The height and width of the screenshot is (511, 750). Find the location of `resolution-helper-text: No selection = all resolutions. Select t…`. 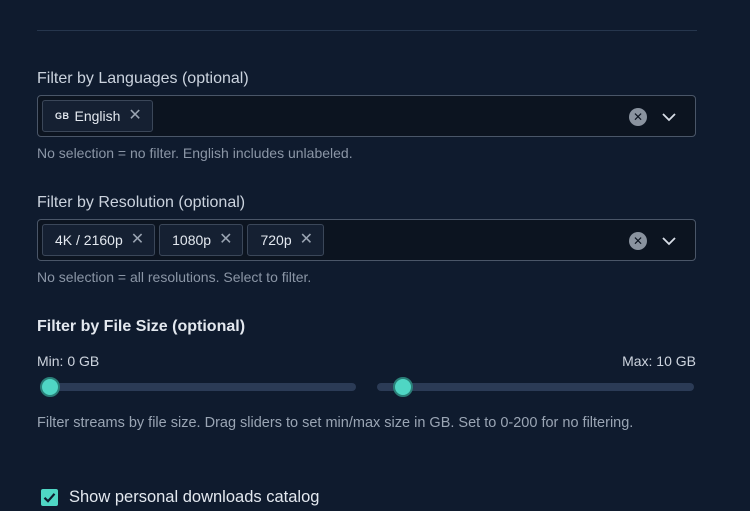

resolution-helper-text: No selection = all resolutions. Select t… is located at coordinates (174, 277).